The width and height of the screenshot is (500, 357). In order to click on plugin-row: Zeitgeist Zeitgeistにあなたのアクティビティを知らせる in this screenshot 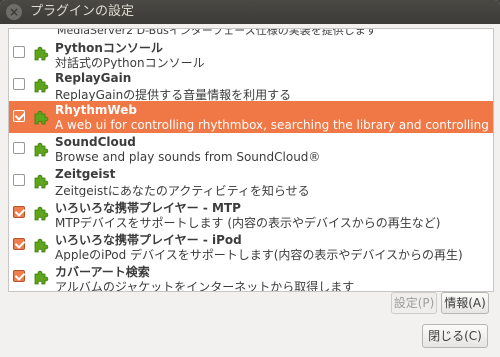, I will do `click(251, 181)`.